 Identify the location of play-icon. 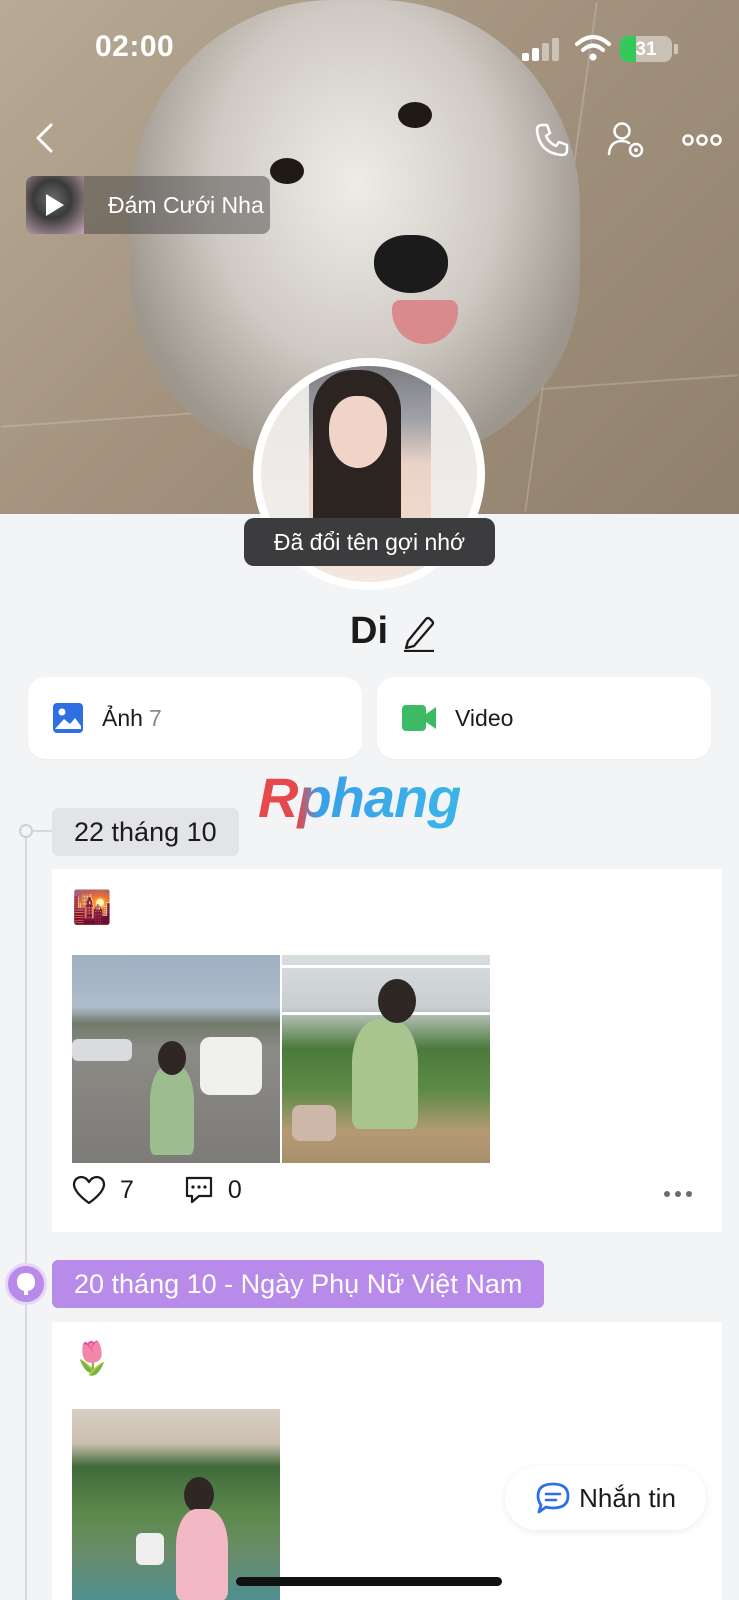
(55, 205).